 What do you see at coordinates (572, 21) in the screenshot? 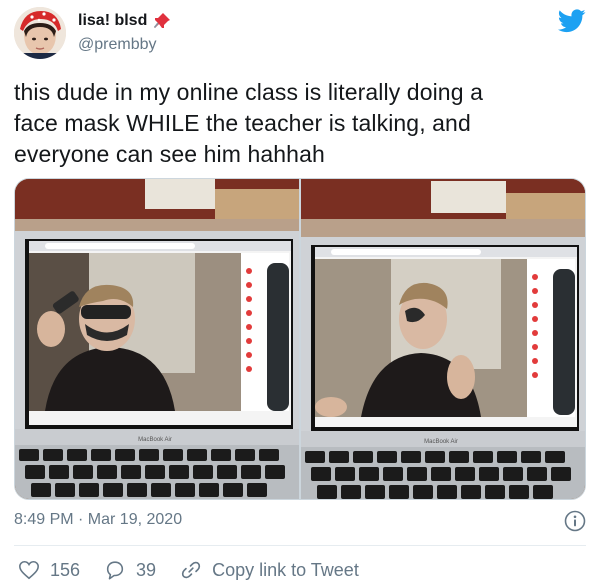
I see `twitter-bird-icon` at bounding box center [572, 21].